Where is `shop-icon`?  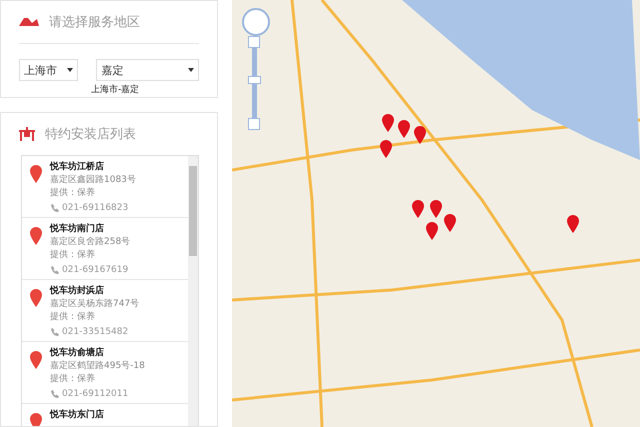
shop-icon is located at coordinates (27, 134).